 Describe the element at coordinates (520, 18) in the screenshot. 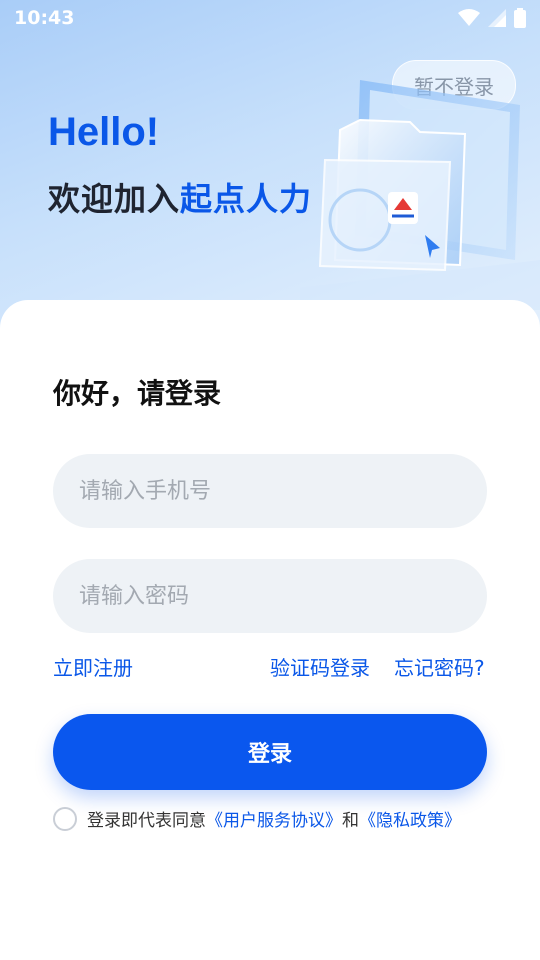

I see `battery-icon` at that location.